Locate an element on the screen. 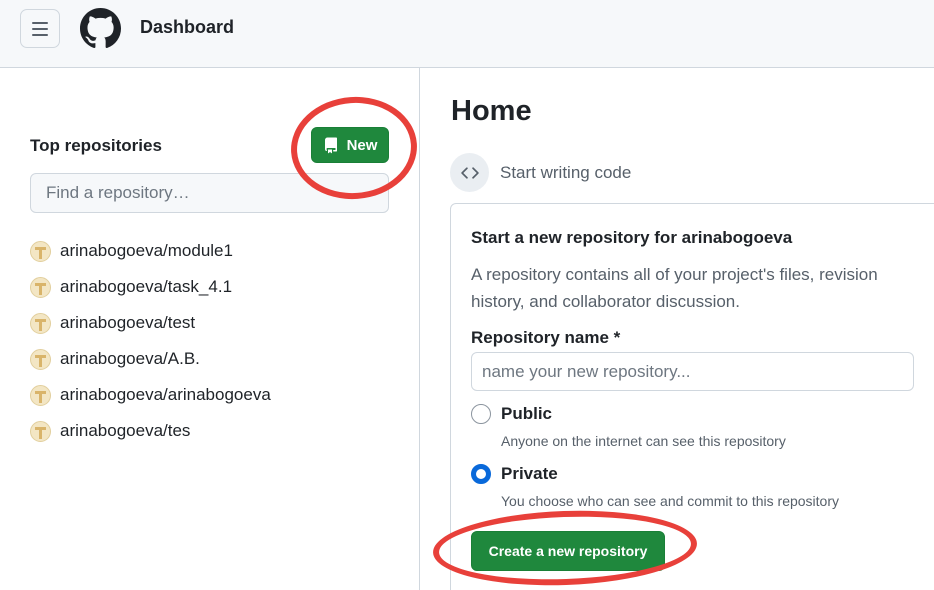 Image resolution: width=934 pixels, height=590 pixels. private-radio-label: Private is located at coordinates (529, 474).